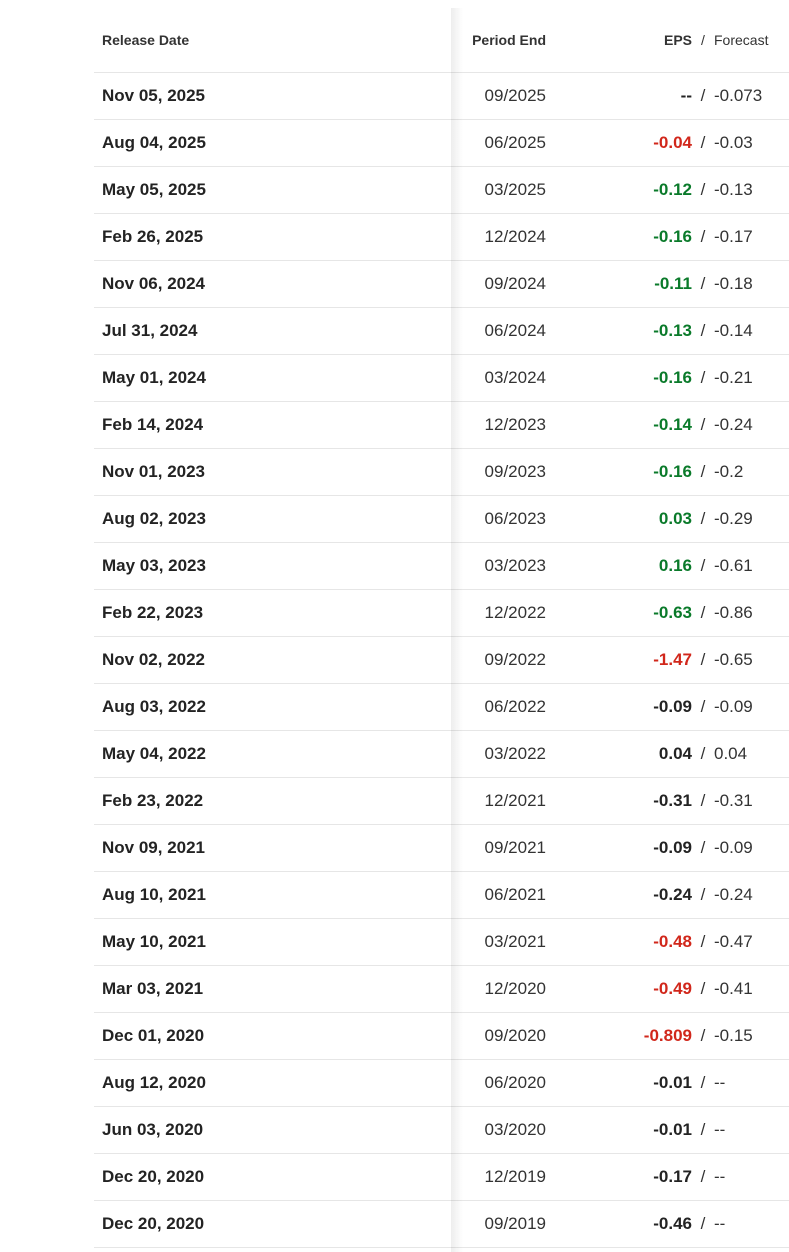 The width and height of the screenshot is (789, 1252). I want to click on release-date-cell: Jul 31, 2024, so click(150, 330).